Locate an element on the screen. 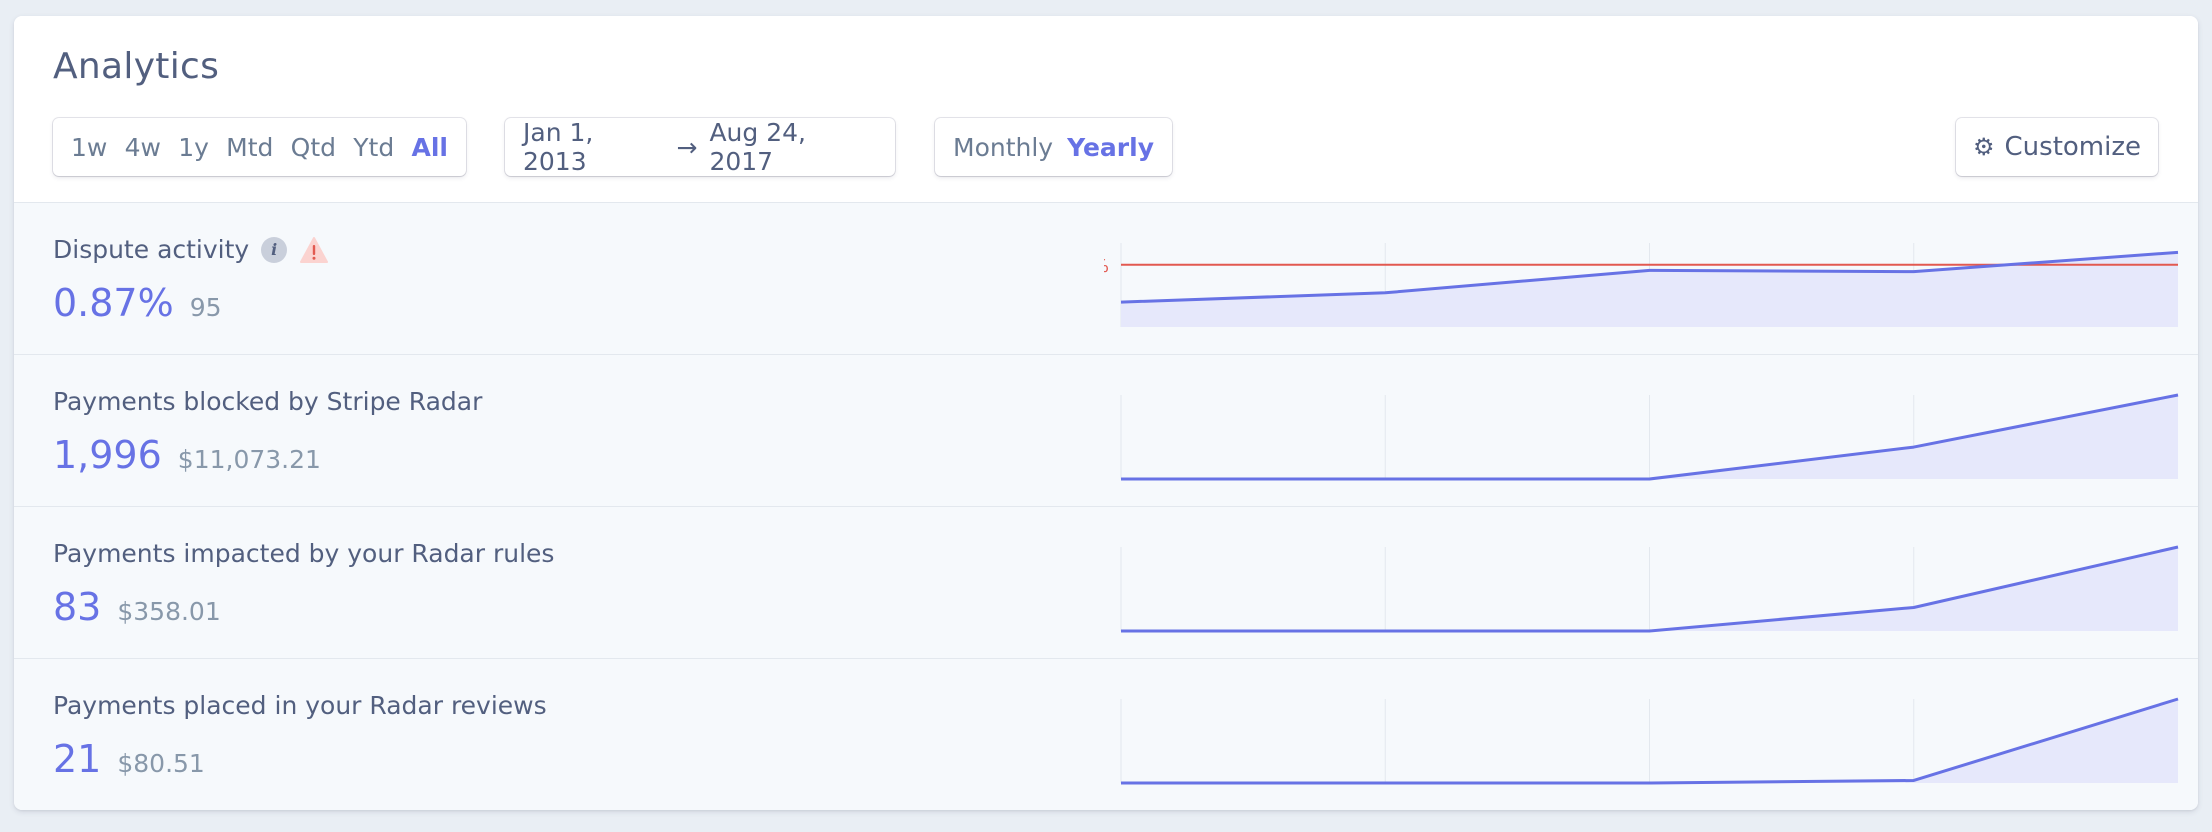 The image size is (2212, 832). range-all: All is located at coordinates (429, 147).